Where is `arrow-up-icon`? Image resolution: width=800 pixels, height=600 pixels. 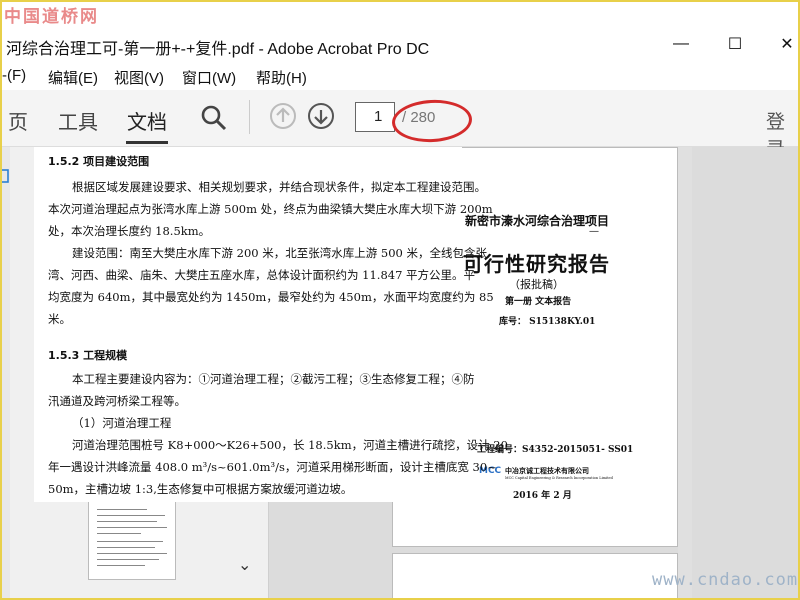
arrow-up-icon is located at coordinates (283, 116).